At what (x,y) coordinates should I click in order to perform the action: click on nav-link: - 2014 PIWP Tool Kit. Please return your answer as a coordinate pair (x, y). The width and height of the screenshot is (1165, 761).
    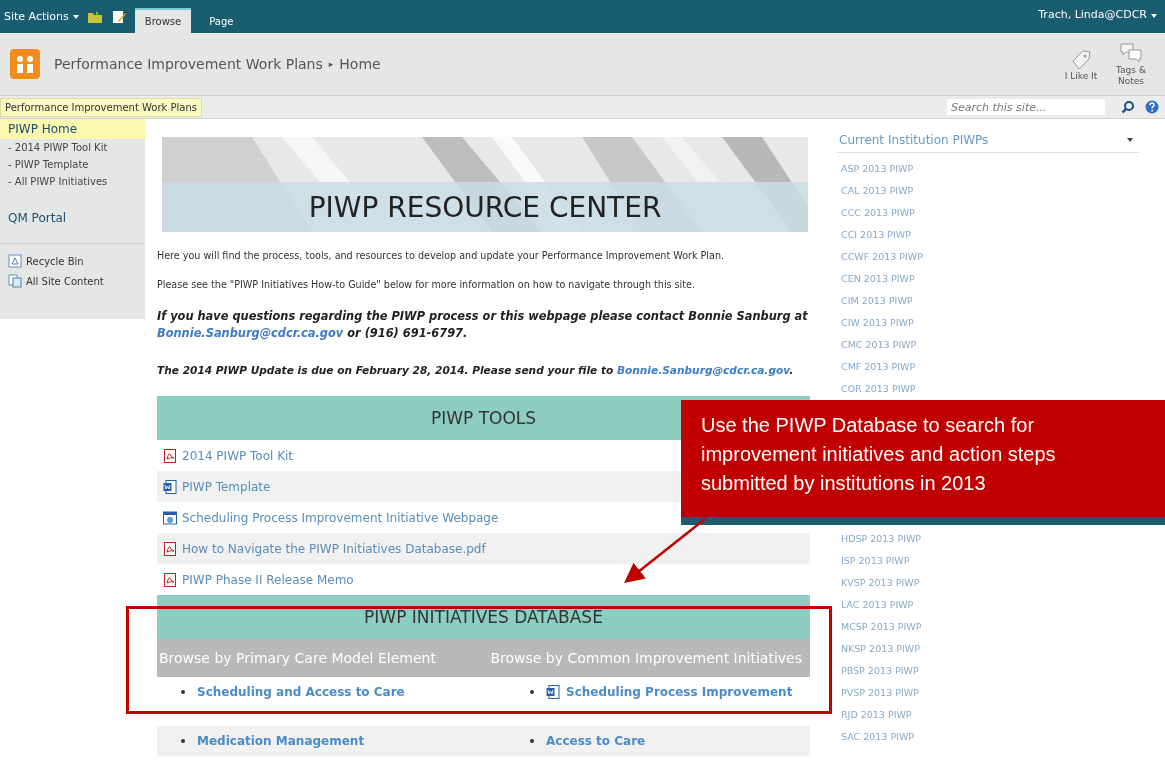
    Looking at the image, I should click on (72, 147).